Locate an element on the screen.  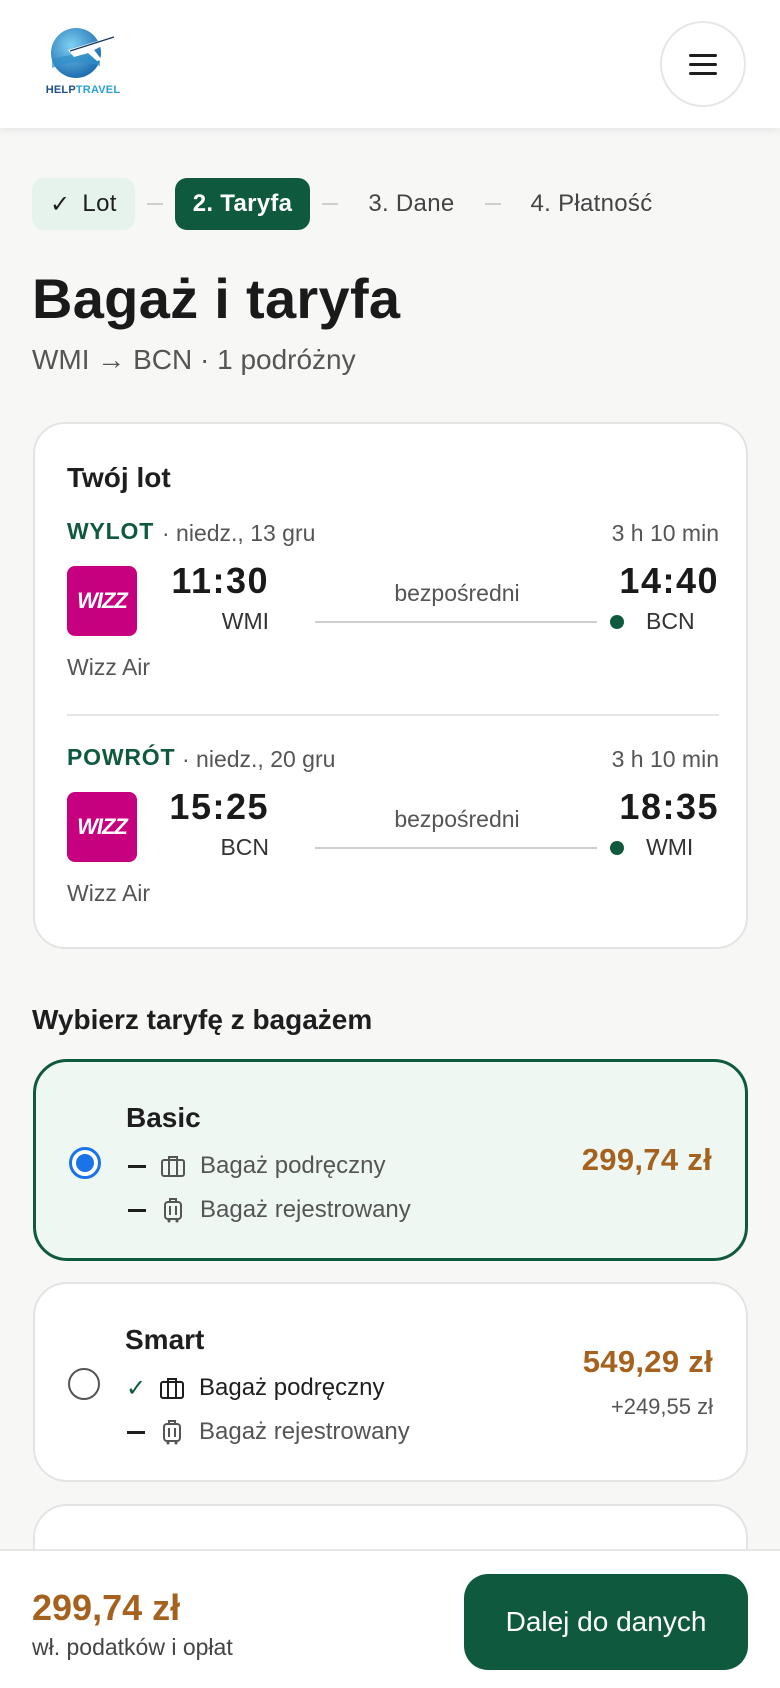
fare-name: Basic is located at coordinates (163, 1117).